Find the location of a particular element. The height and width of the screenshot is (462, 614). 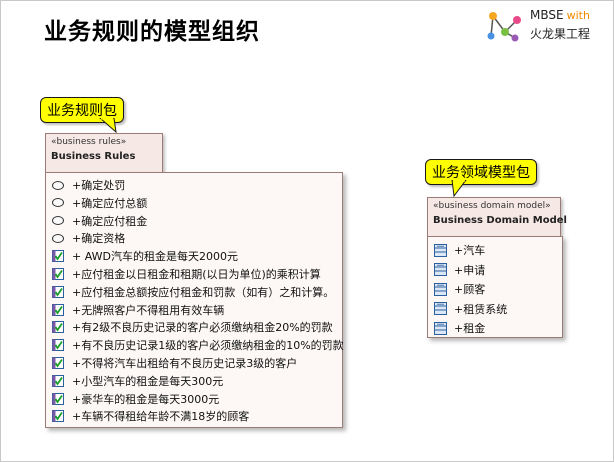

callout-domain-tail is located at coordinates (459, 189).